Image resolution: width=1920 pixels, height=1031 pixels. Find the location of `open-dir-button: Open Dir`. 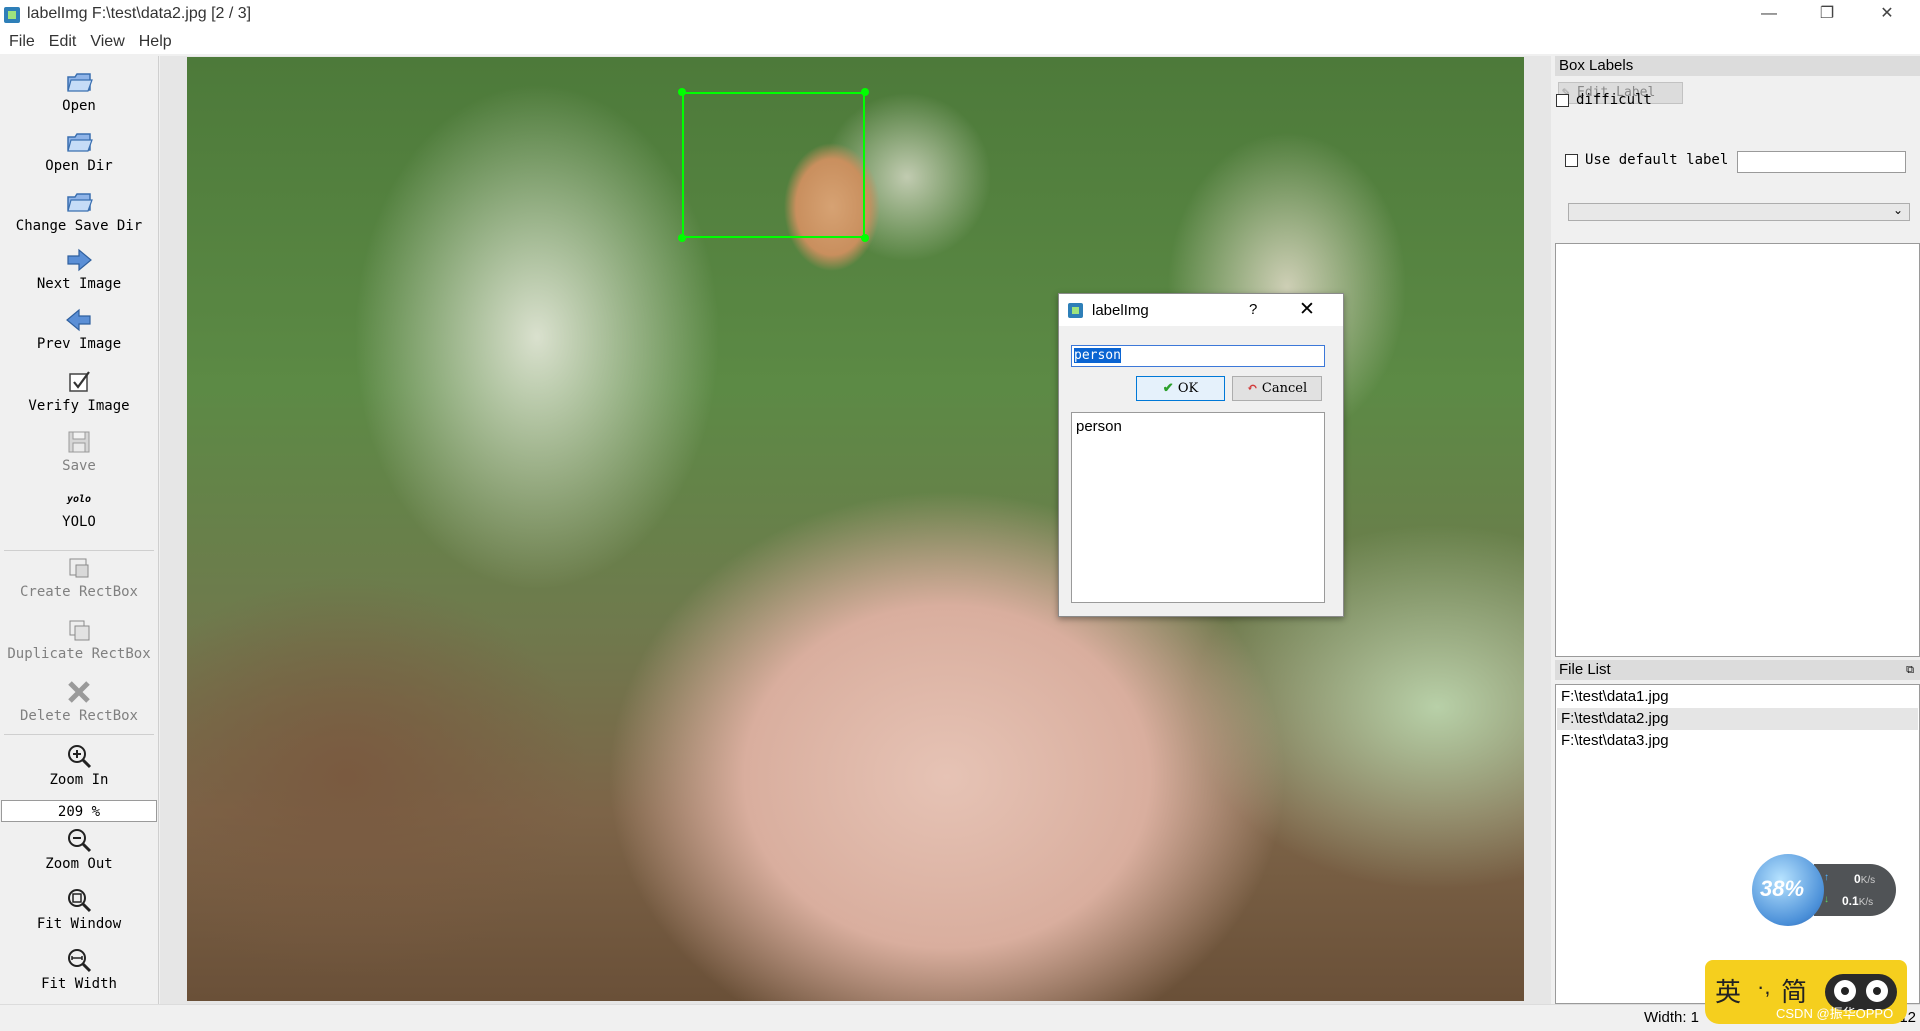

open-dir-button: Open Dir is located at coordinates (79, 151).